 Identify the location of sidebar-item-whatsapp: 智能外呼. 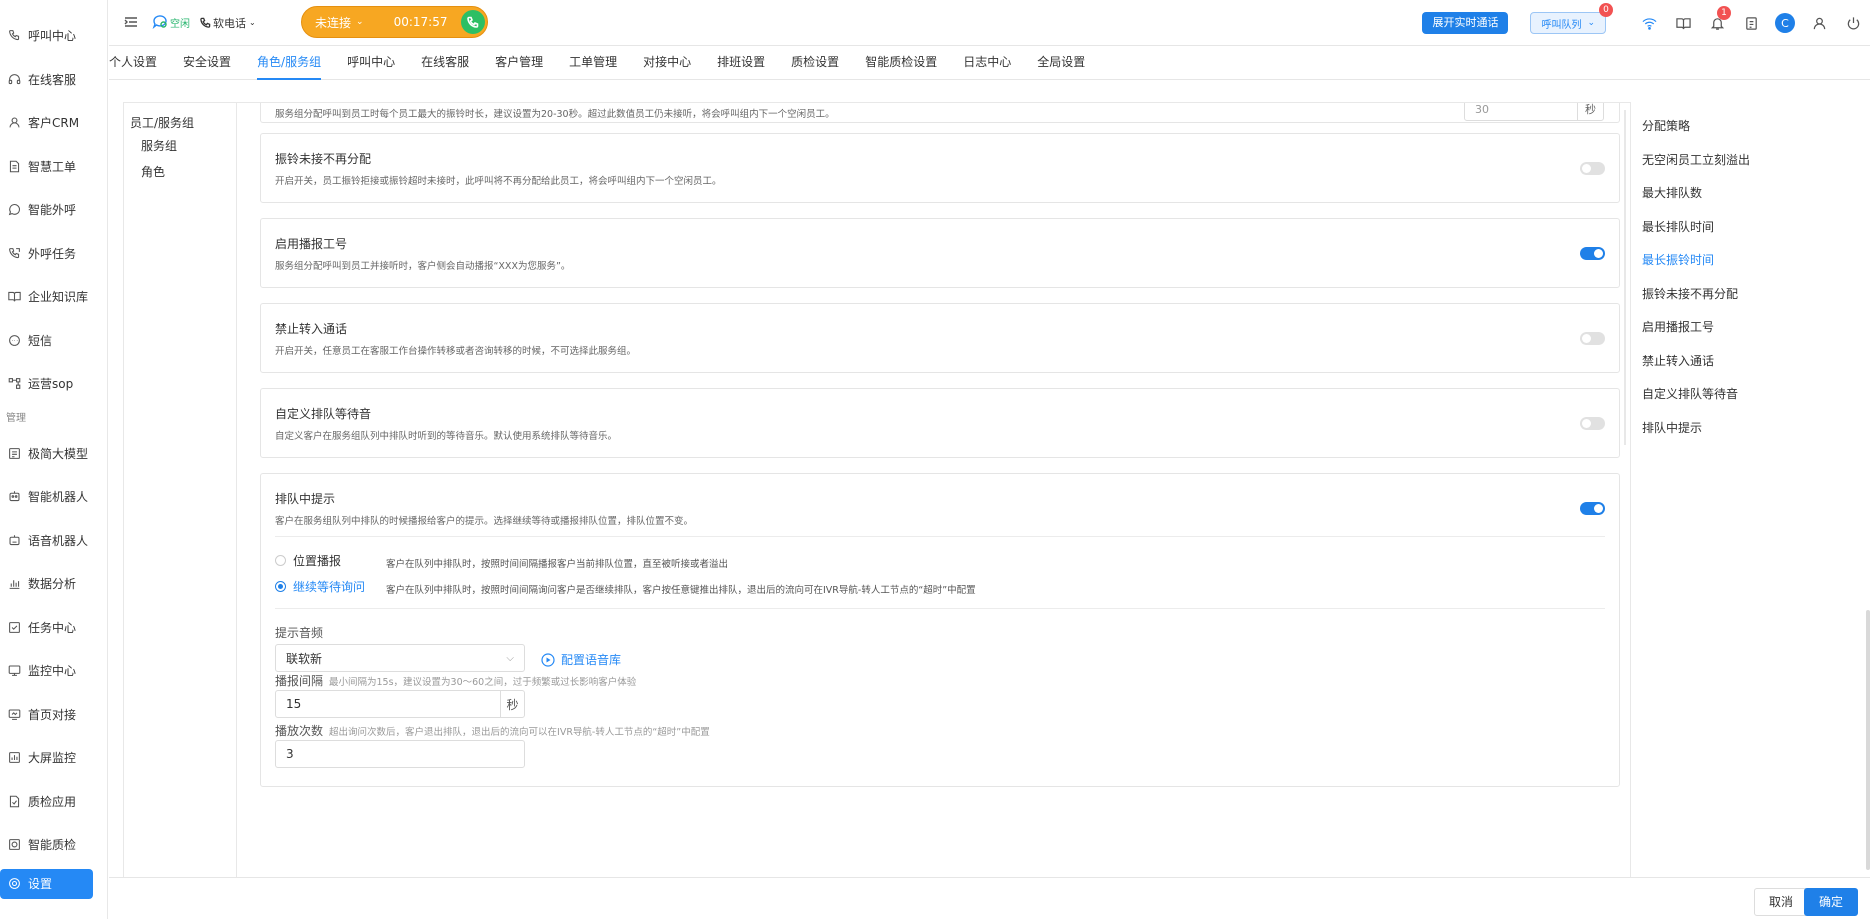
(53, 210).